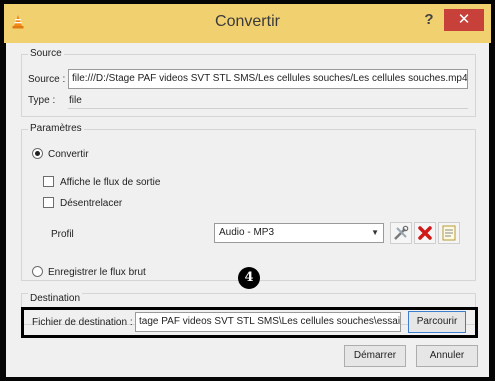  What do you see at coordinates (375, 232) in the screenshot?
I see `chevron-down-icon: ▼` at bounding box center [375, 232].